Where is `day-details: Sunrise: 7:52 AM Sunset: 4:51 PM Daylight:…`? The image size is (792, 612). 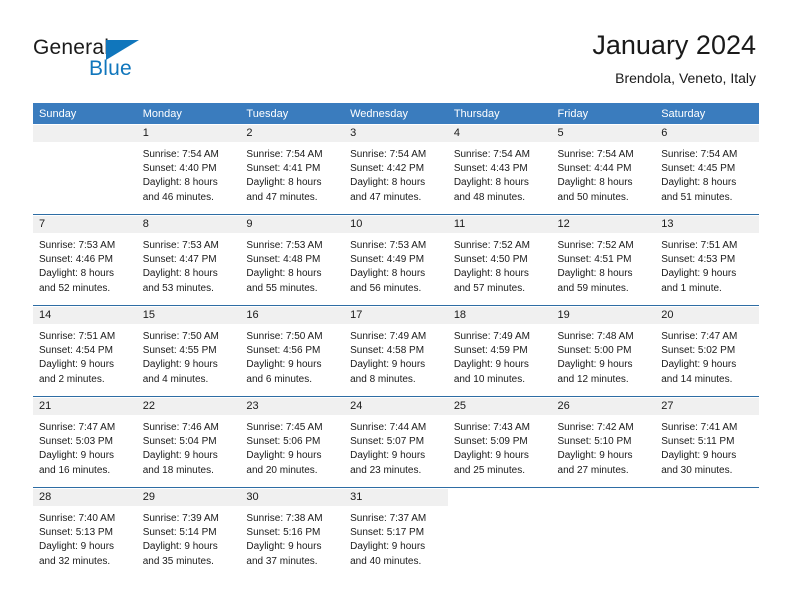
day-details: Sunrise: 7:52 AM Sunset: 4:51 PM Daylight:… is located at coordinates (604, 264).